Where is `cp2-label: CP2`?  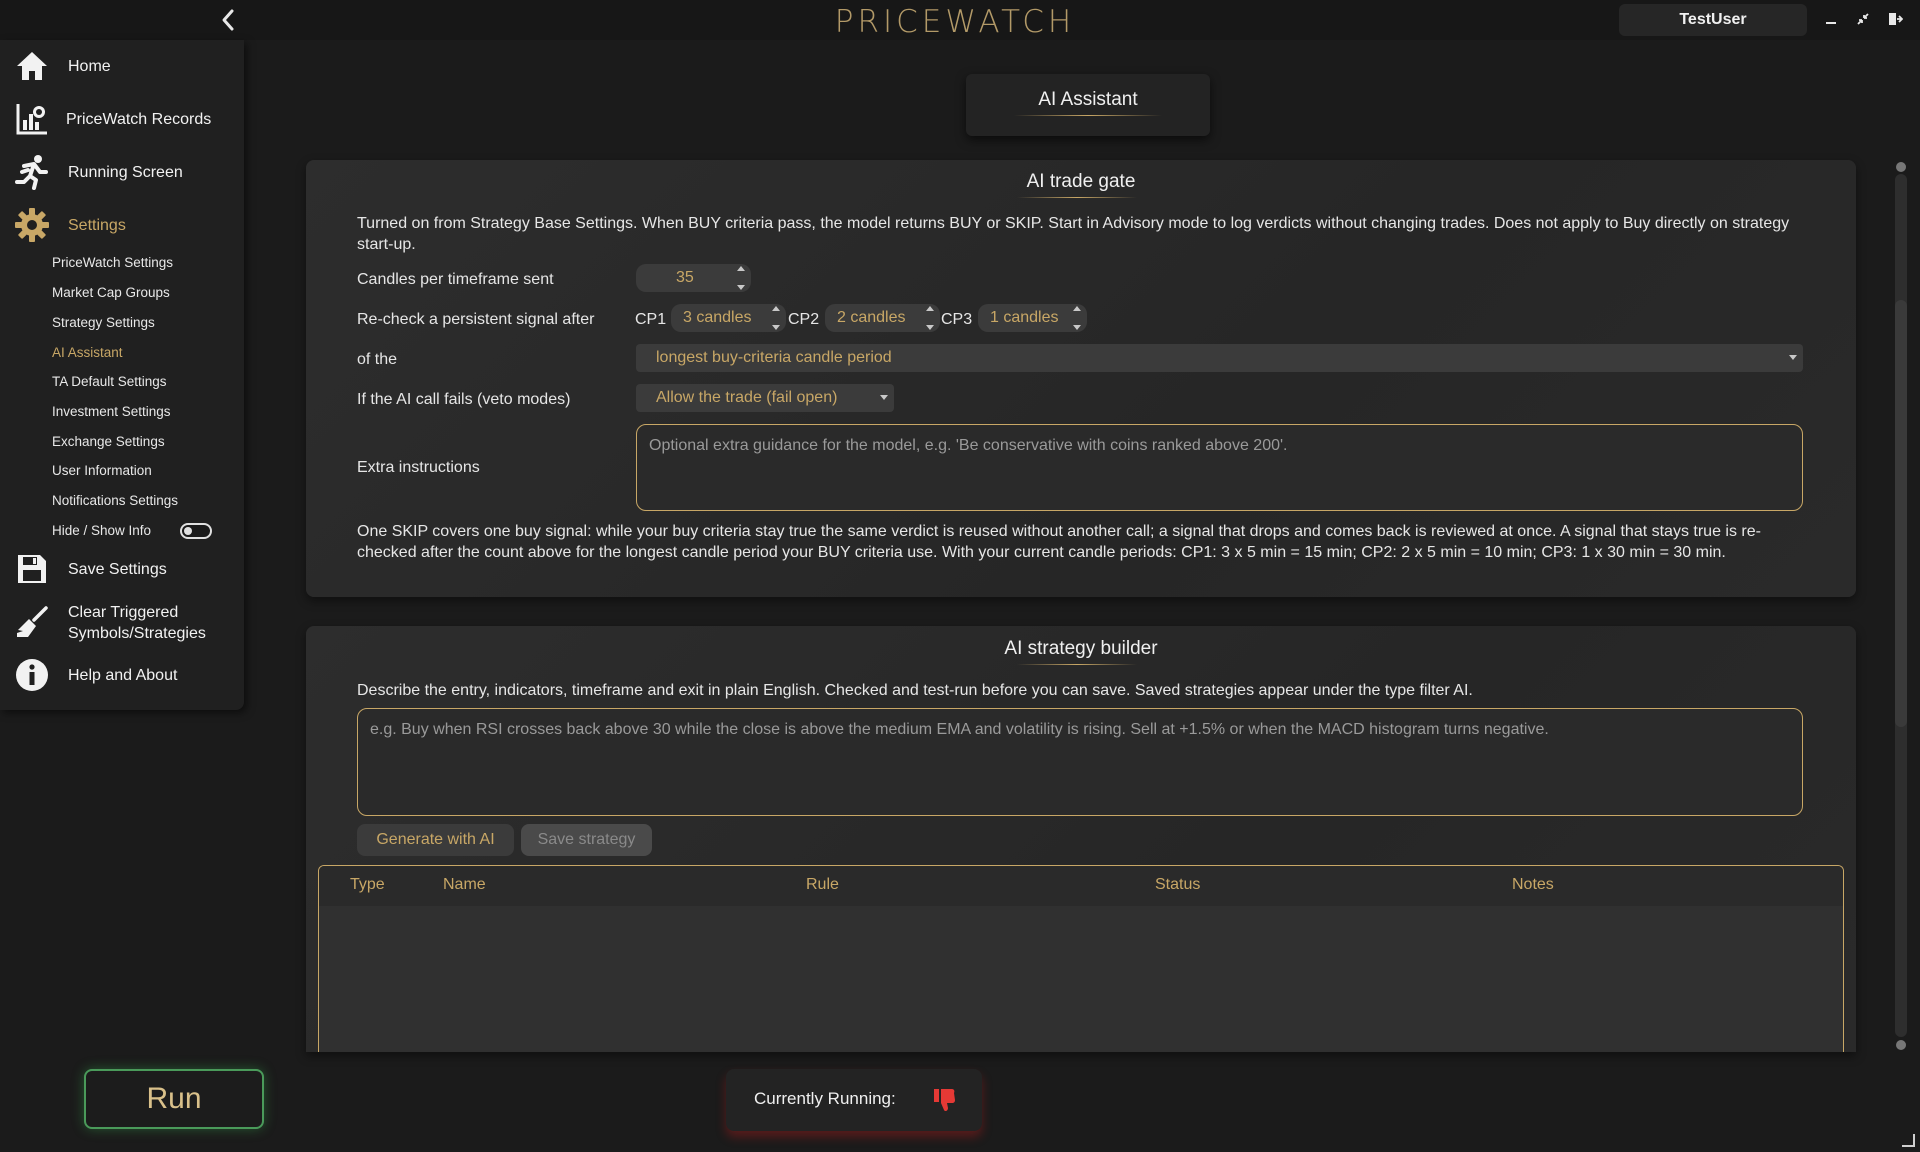
cp2-label: CP2 is located at coordinates (804, 319).